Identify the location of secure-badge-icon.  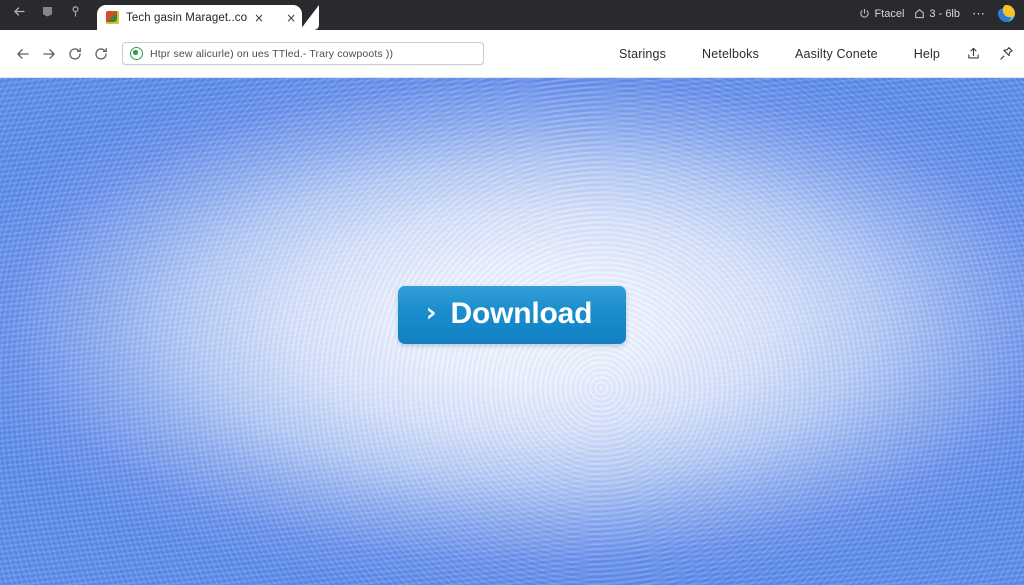
(136, 53).